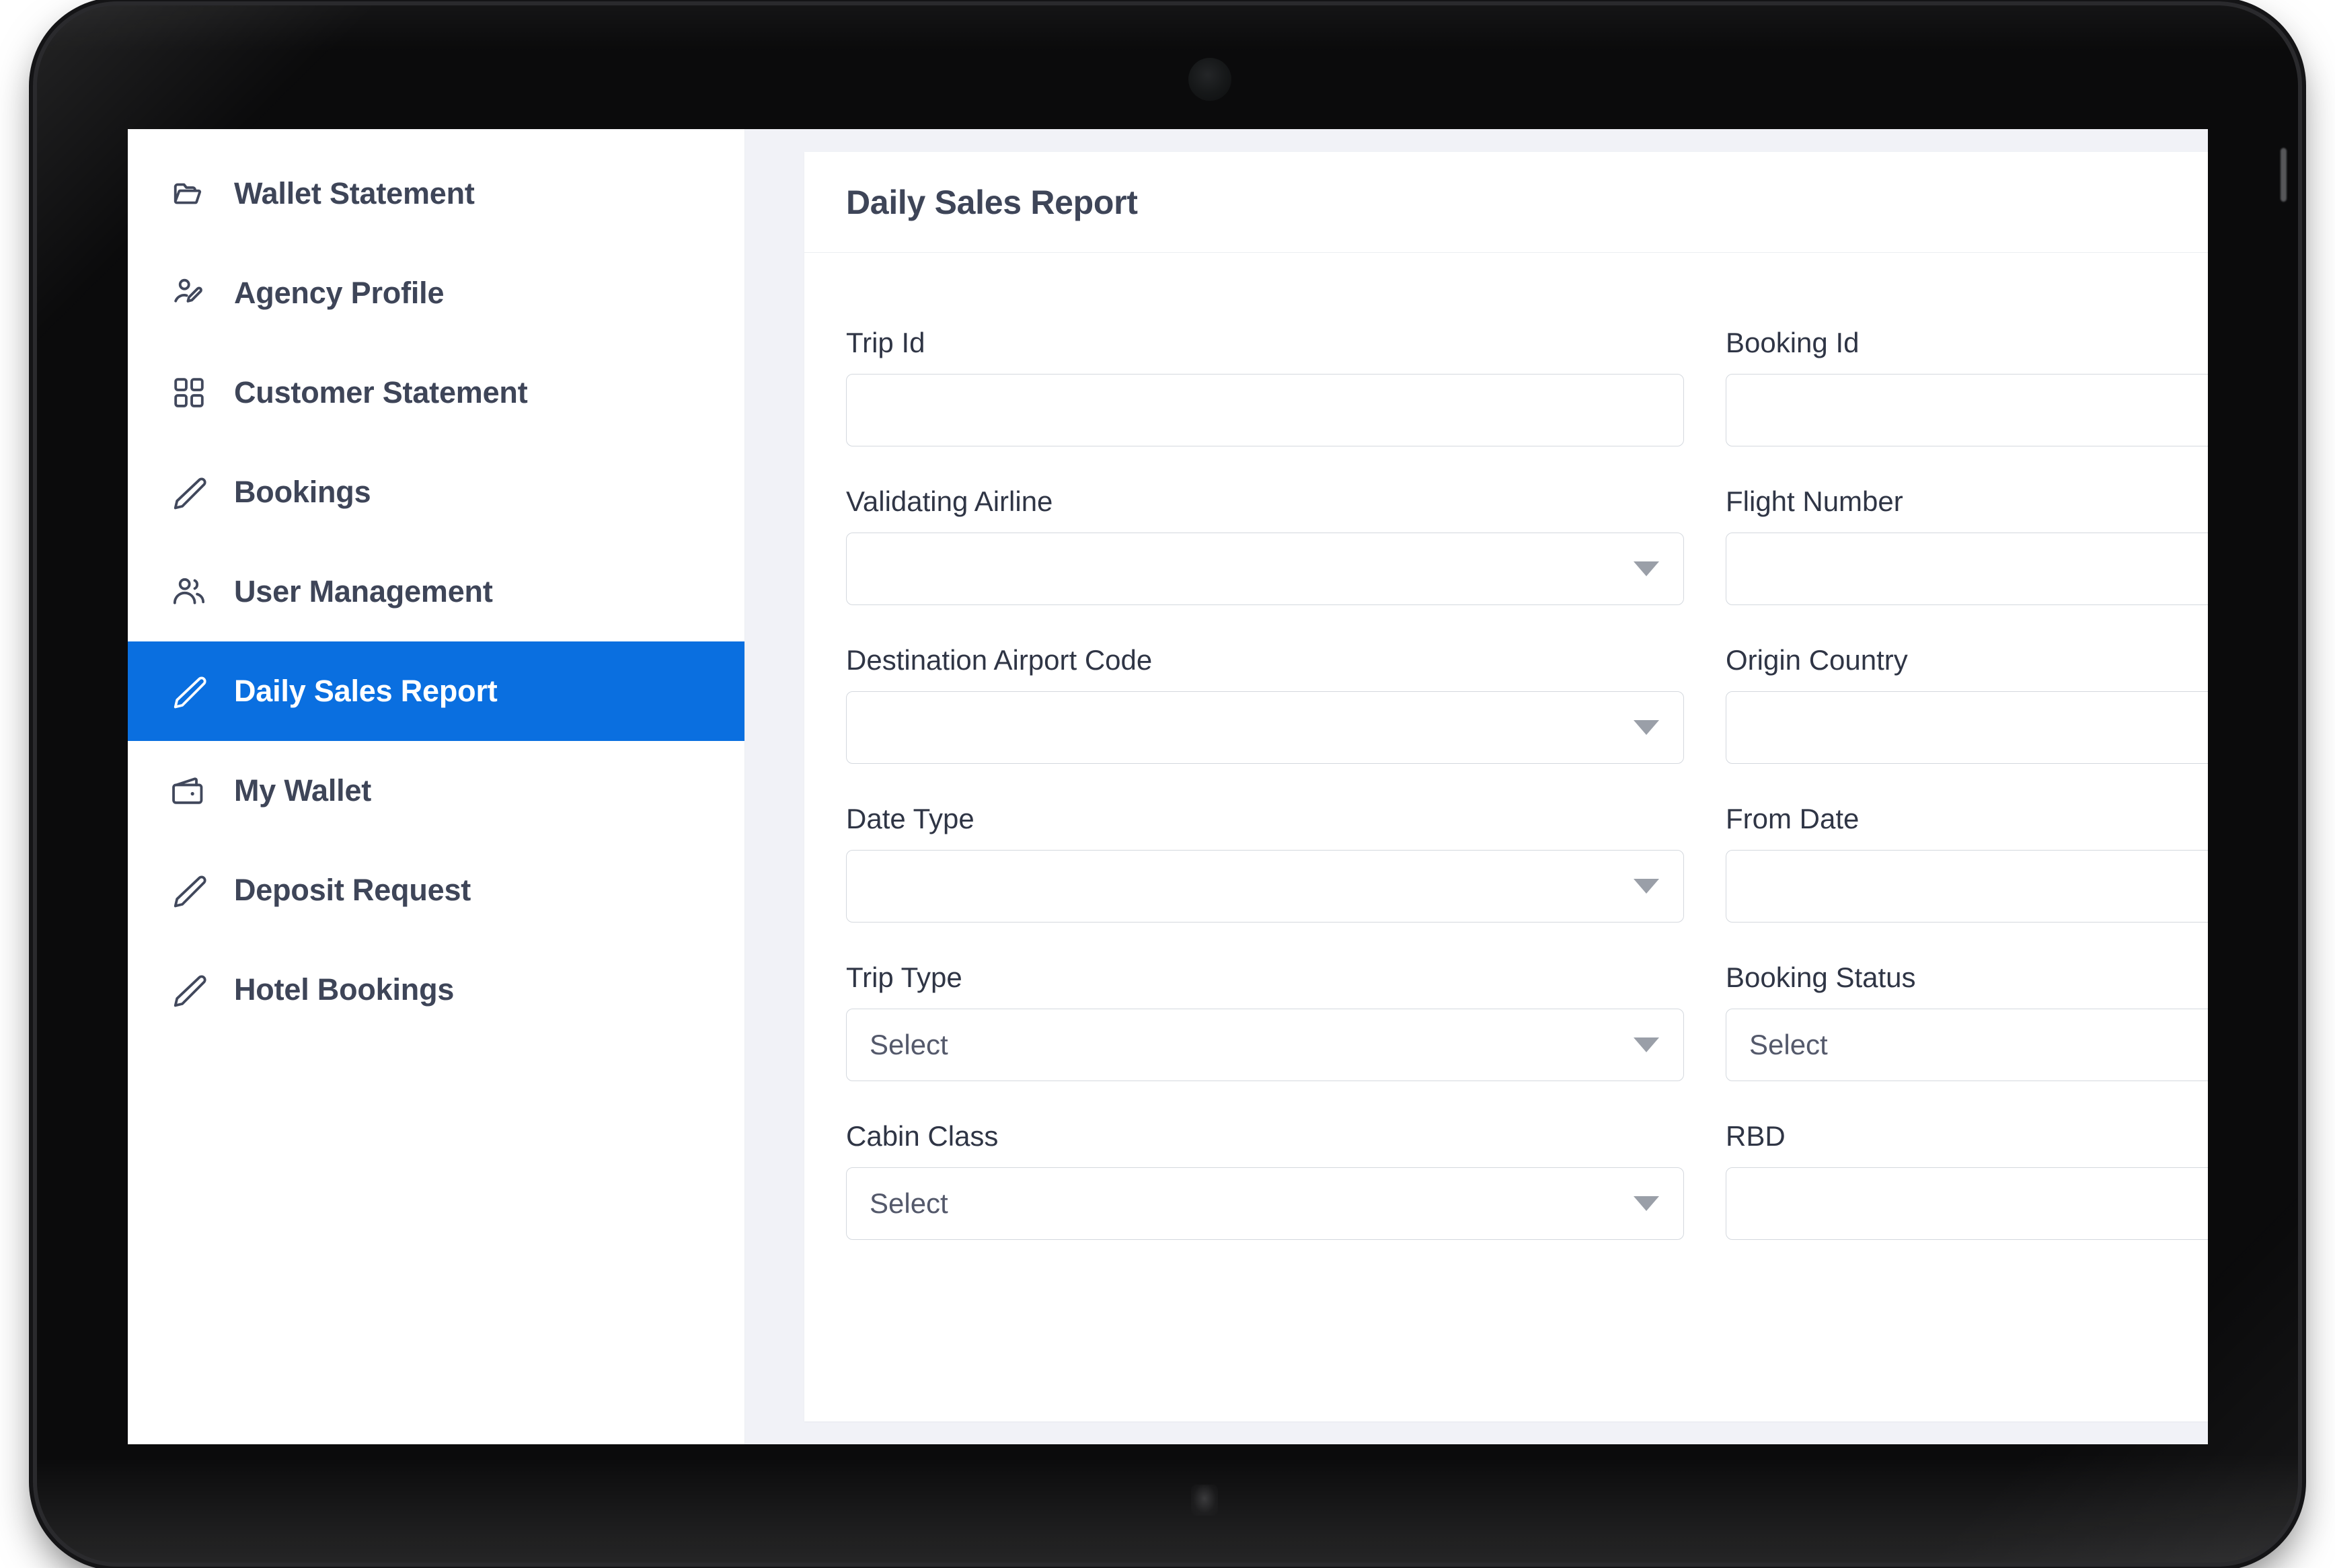 Image resolution: width=2335 pixels, height=1568 pixels. I want to click on sidebar-item-label: Bookings, so click(302, 492).